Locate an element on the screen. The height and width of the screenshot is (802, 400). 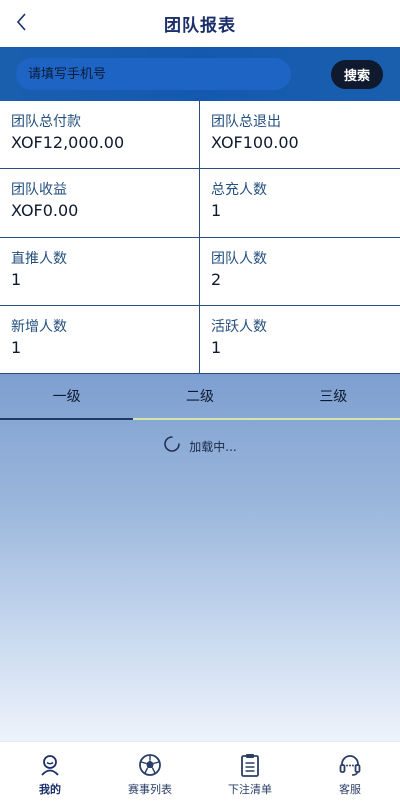
back-button is located at coordinates (21, 24).